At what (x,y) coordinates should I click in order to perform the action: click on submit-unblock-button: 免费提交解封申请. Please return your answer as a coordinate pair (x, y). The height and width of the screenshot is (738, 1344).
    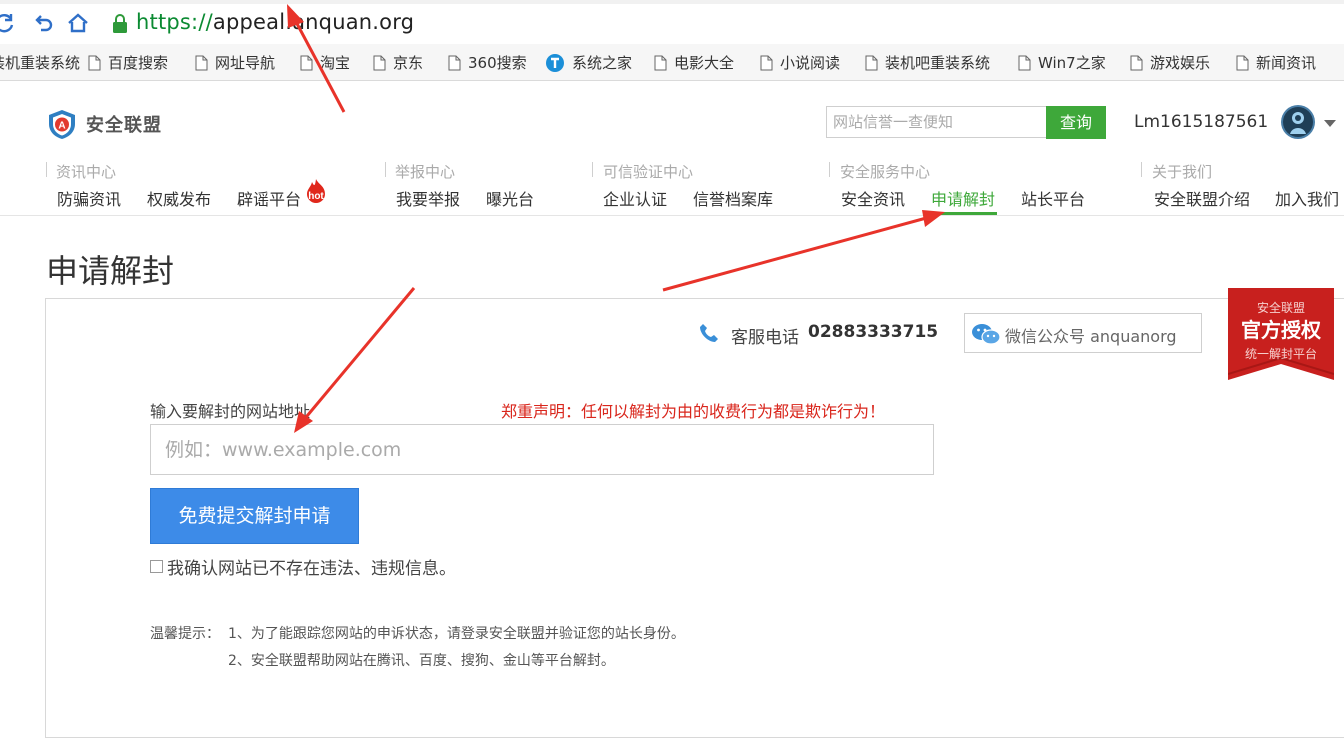
    Looking at the image, I should click on (254, 516).